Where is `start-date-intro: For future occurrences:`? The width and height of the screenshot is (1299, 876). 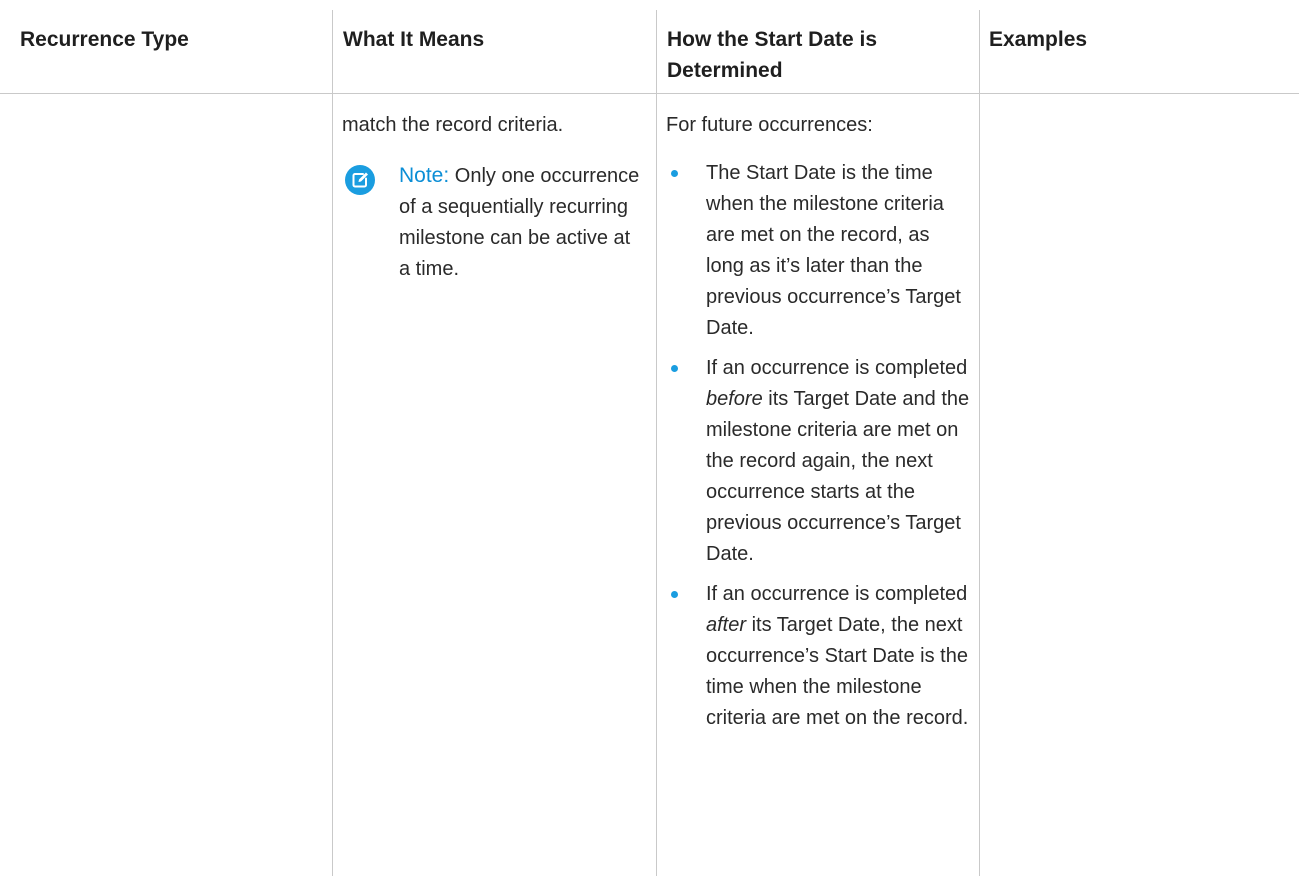 start-date-intro: For future occurrences: is located at coordinates (769, 125).